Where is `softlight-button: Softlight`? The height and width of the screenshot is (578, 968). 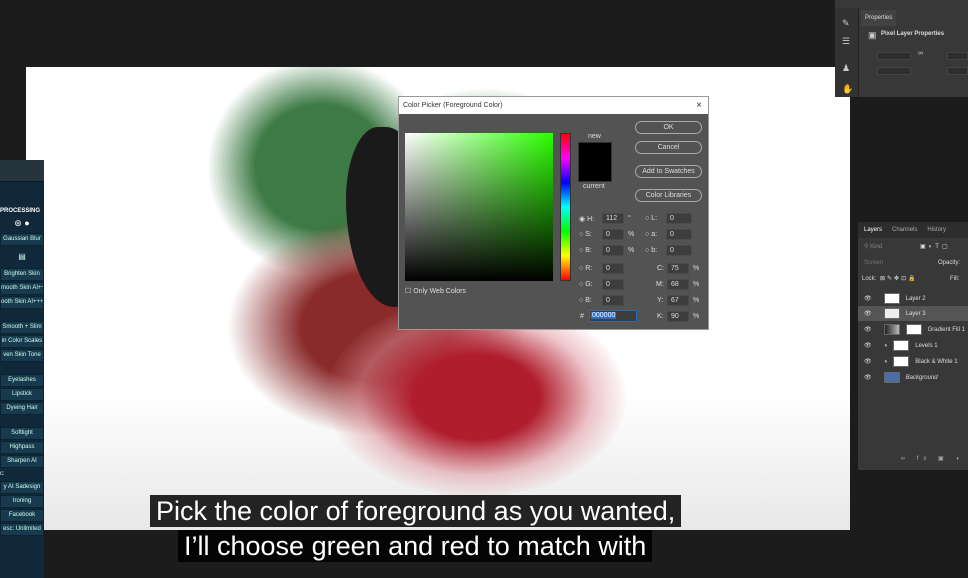 softlight-button: Softlight is located at coordinates (22, 433).